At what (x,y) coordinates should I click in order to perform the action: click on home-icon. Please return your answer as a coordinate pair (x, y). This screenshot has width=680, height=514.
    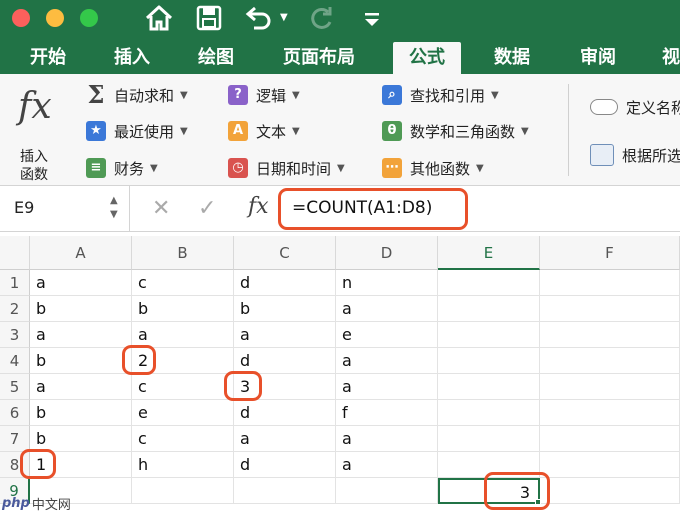
    Looking at the image, I should click on (159, 18).